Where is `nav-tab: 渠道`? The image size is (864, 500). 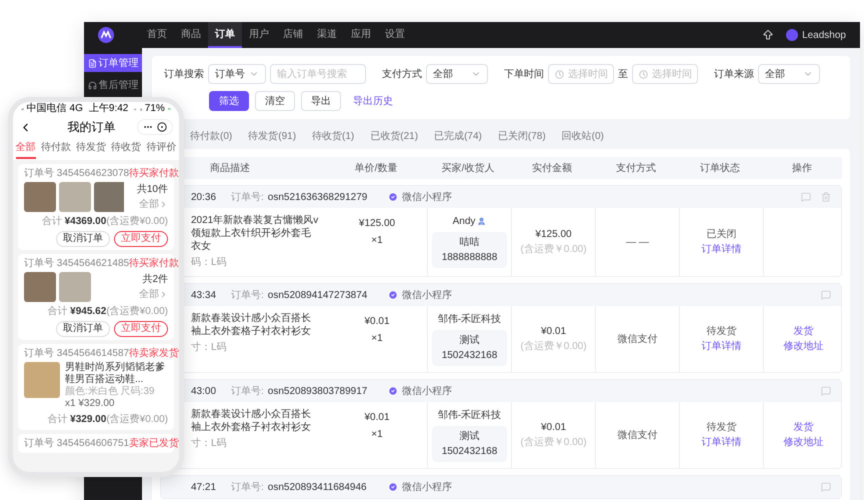
nav-tab: 渠道 is located at coordinates (327, 35).